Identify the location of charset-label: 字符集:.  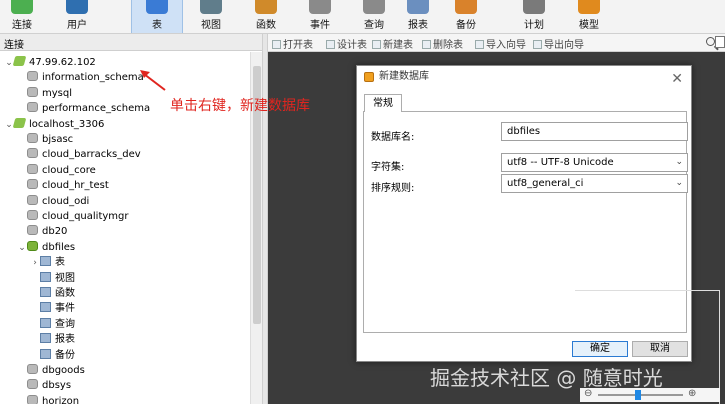
(388, 167).